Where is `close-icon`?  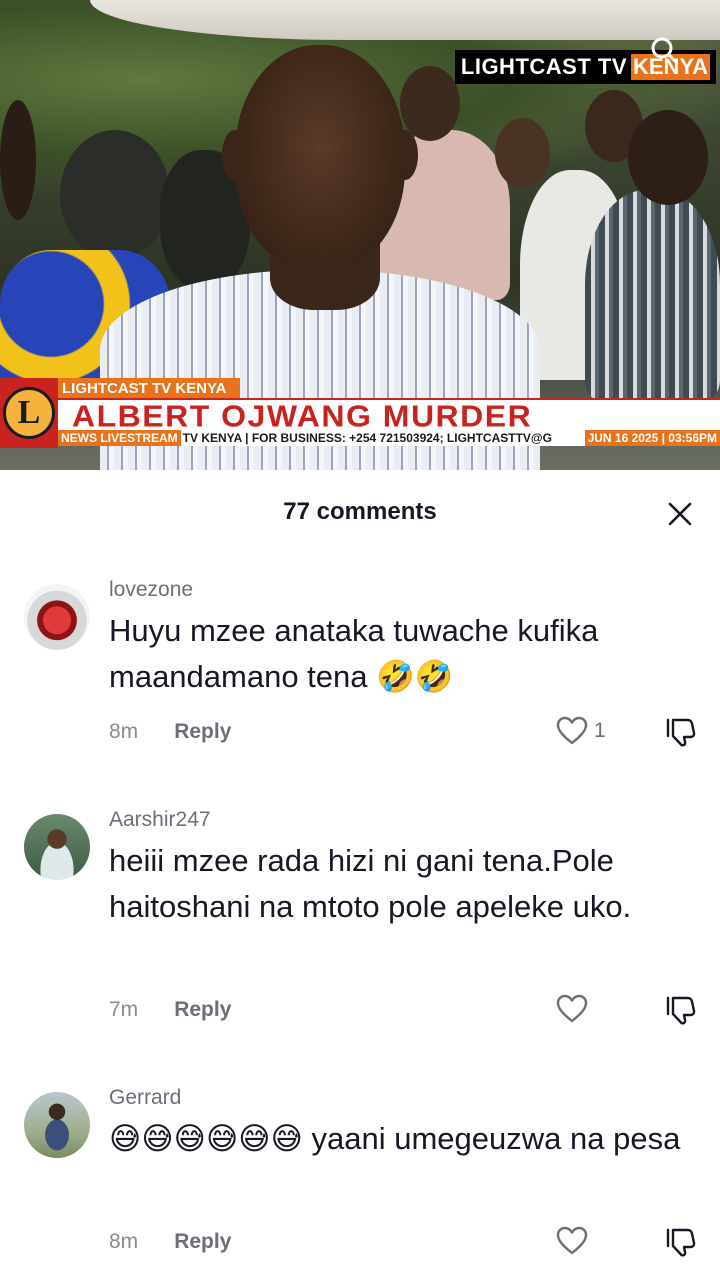
close-icon is located at coordinates (680, 514).